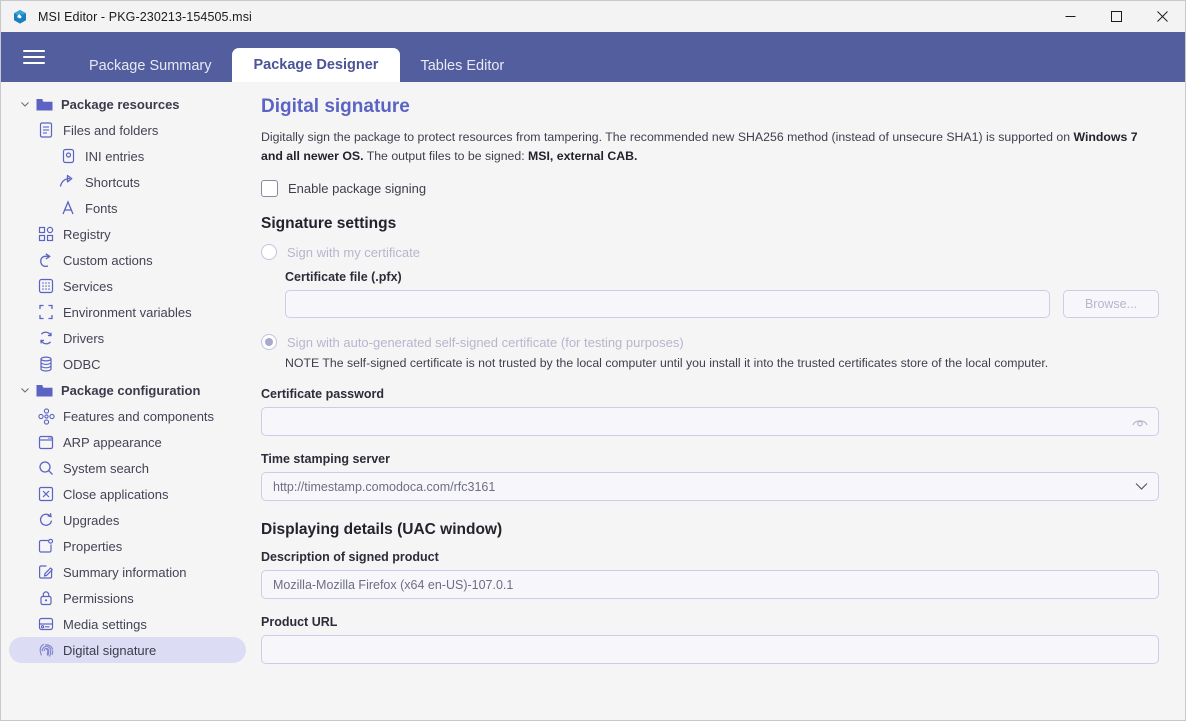 This screenshot has width=1186, height=721. I want to click on close-button, so click(1162, 16).